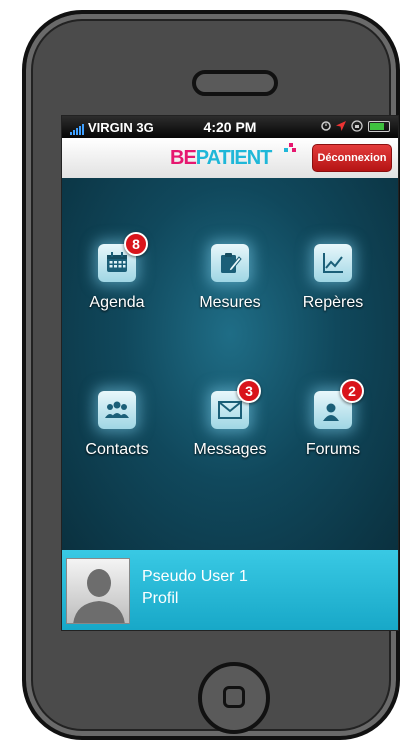  I want to click on chart-icon, so click(333, 263).